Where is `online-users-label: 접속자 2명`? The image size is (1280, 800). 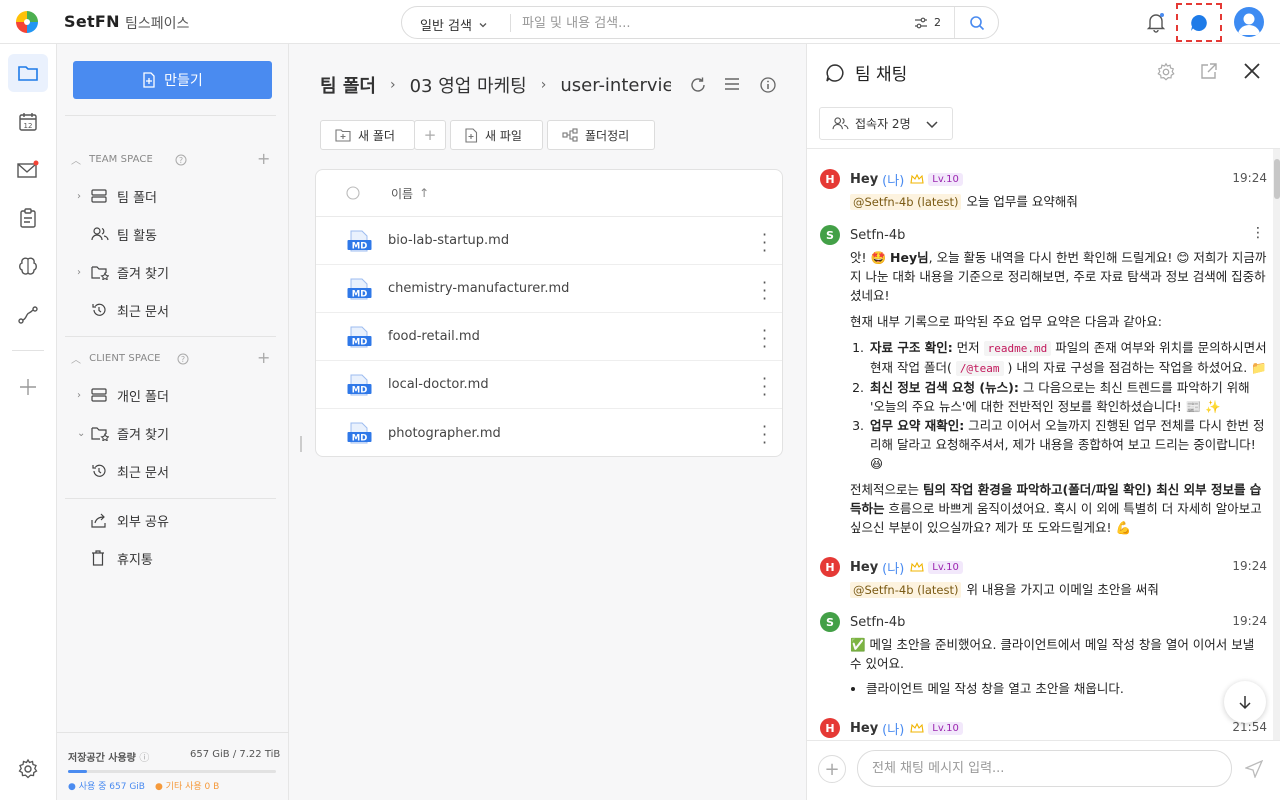 online-users-label: 접속자 2명 is located at coordinates (883, 124).